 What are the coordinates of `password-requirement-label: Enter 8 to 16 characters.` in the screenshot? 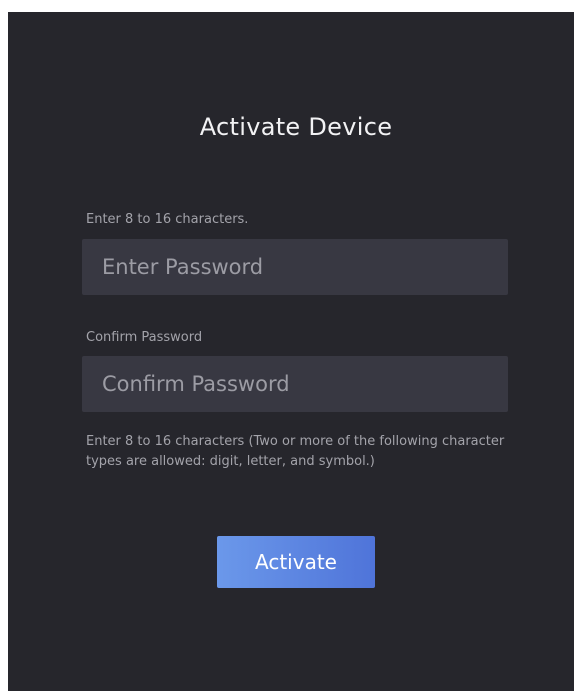 It's located at (167, 219).